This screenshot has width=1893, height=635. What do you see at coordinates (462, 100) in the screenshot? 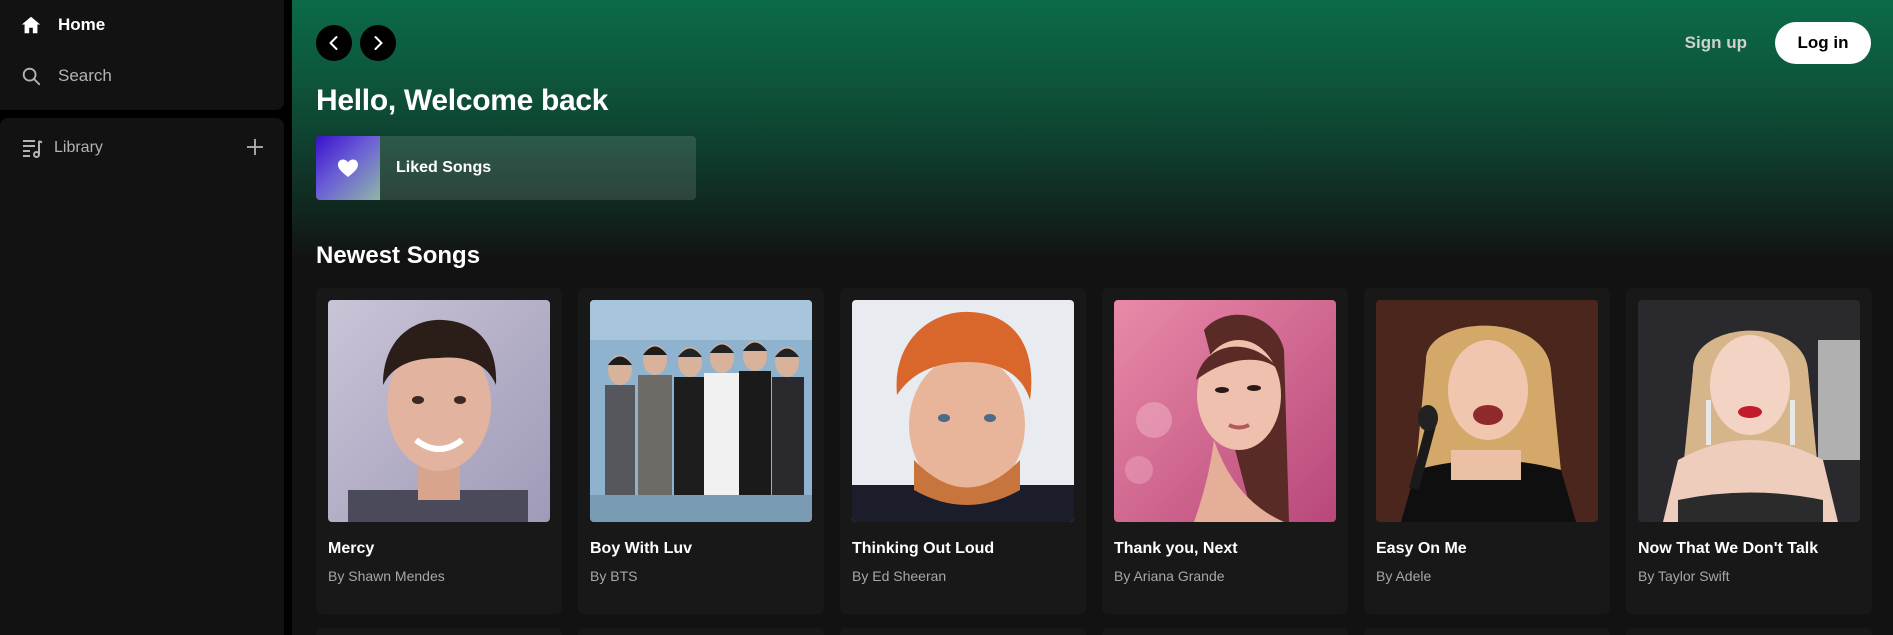
I see `page-title: Hello, Welcome back` at bounding box center [462, 100].